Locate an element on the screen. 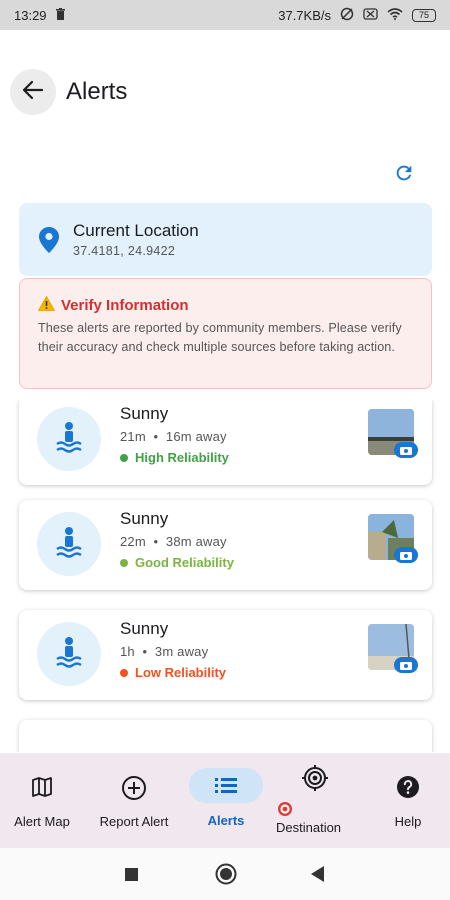 This screenshot has height=900, width=450. verify-heading: Verify Information is located at coordinates (113, 305).